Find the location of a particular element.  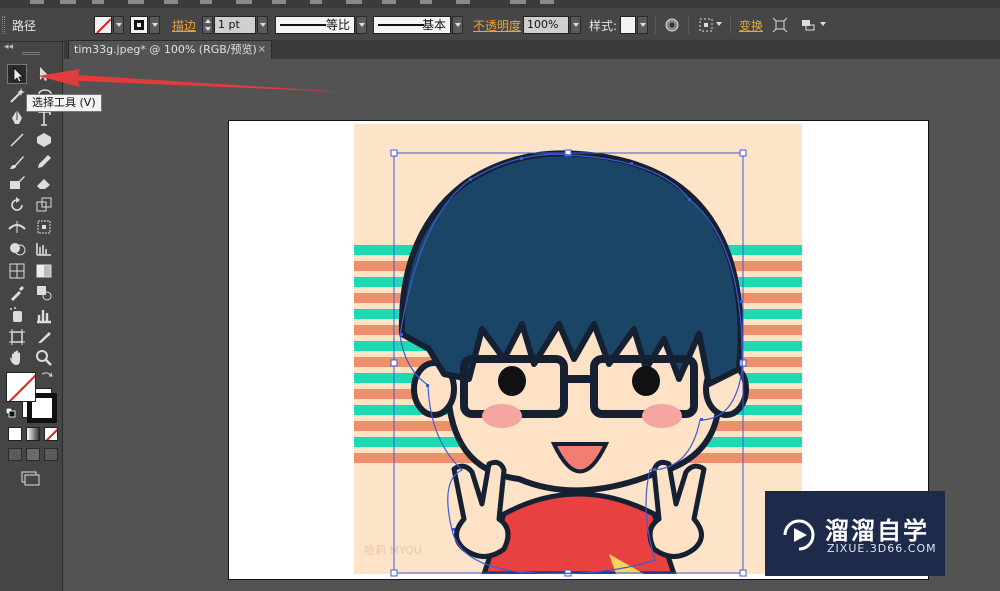

eraser-tool-icon is located at coordinates (44, 183).